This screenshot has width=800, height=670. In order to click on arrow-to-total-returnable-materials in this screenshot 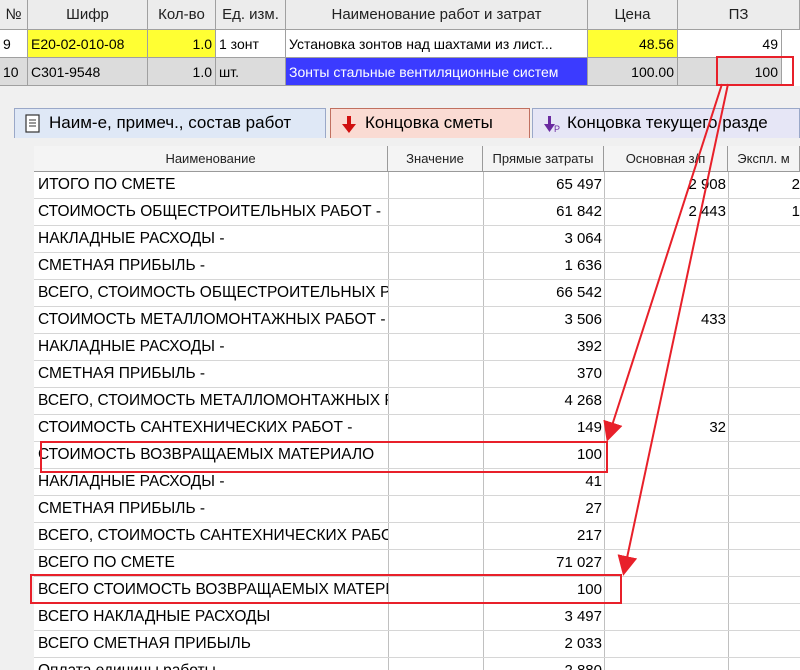, I will do `click(673, 329)`.